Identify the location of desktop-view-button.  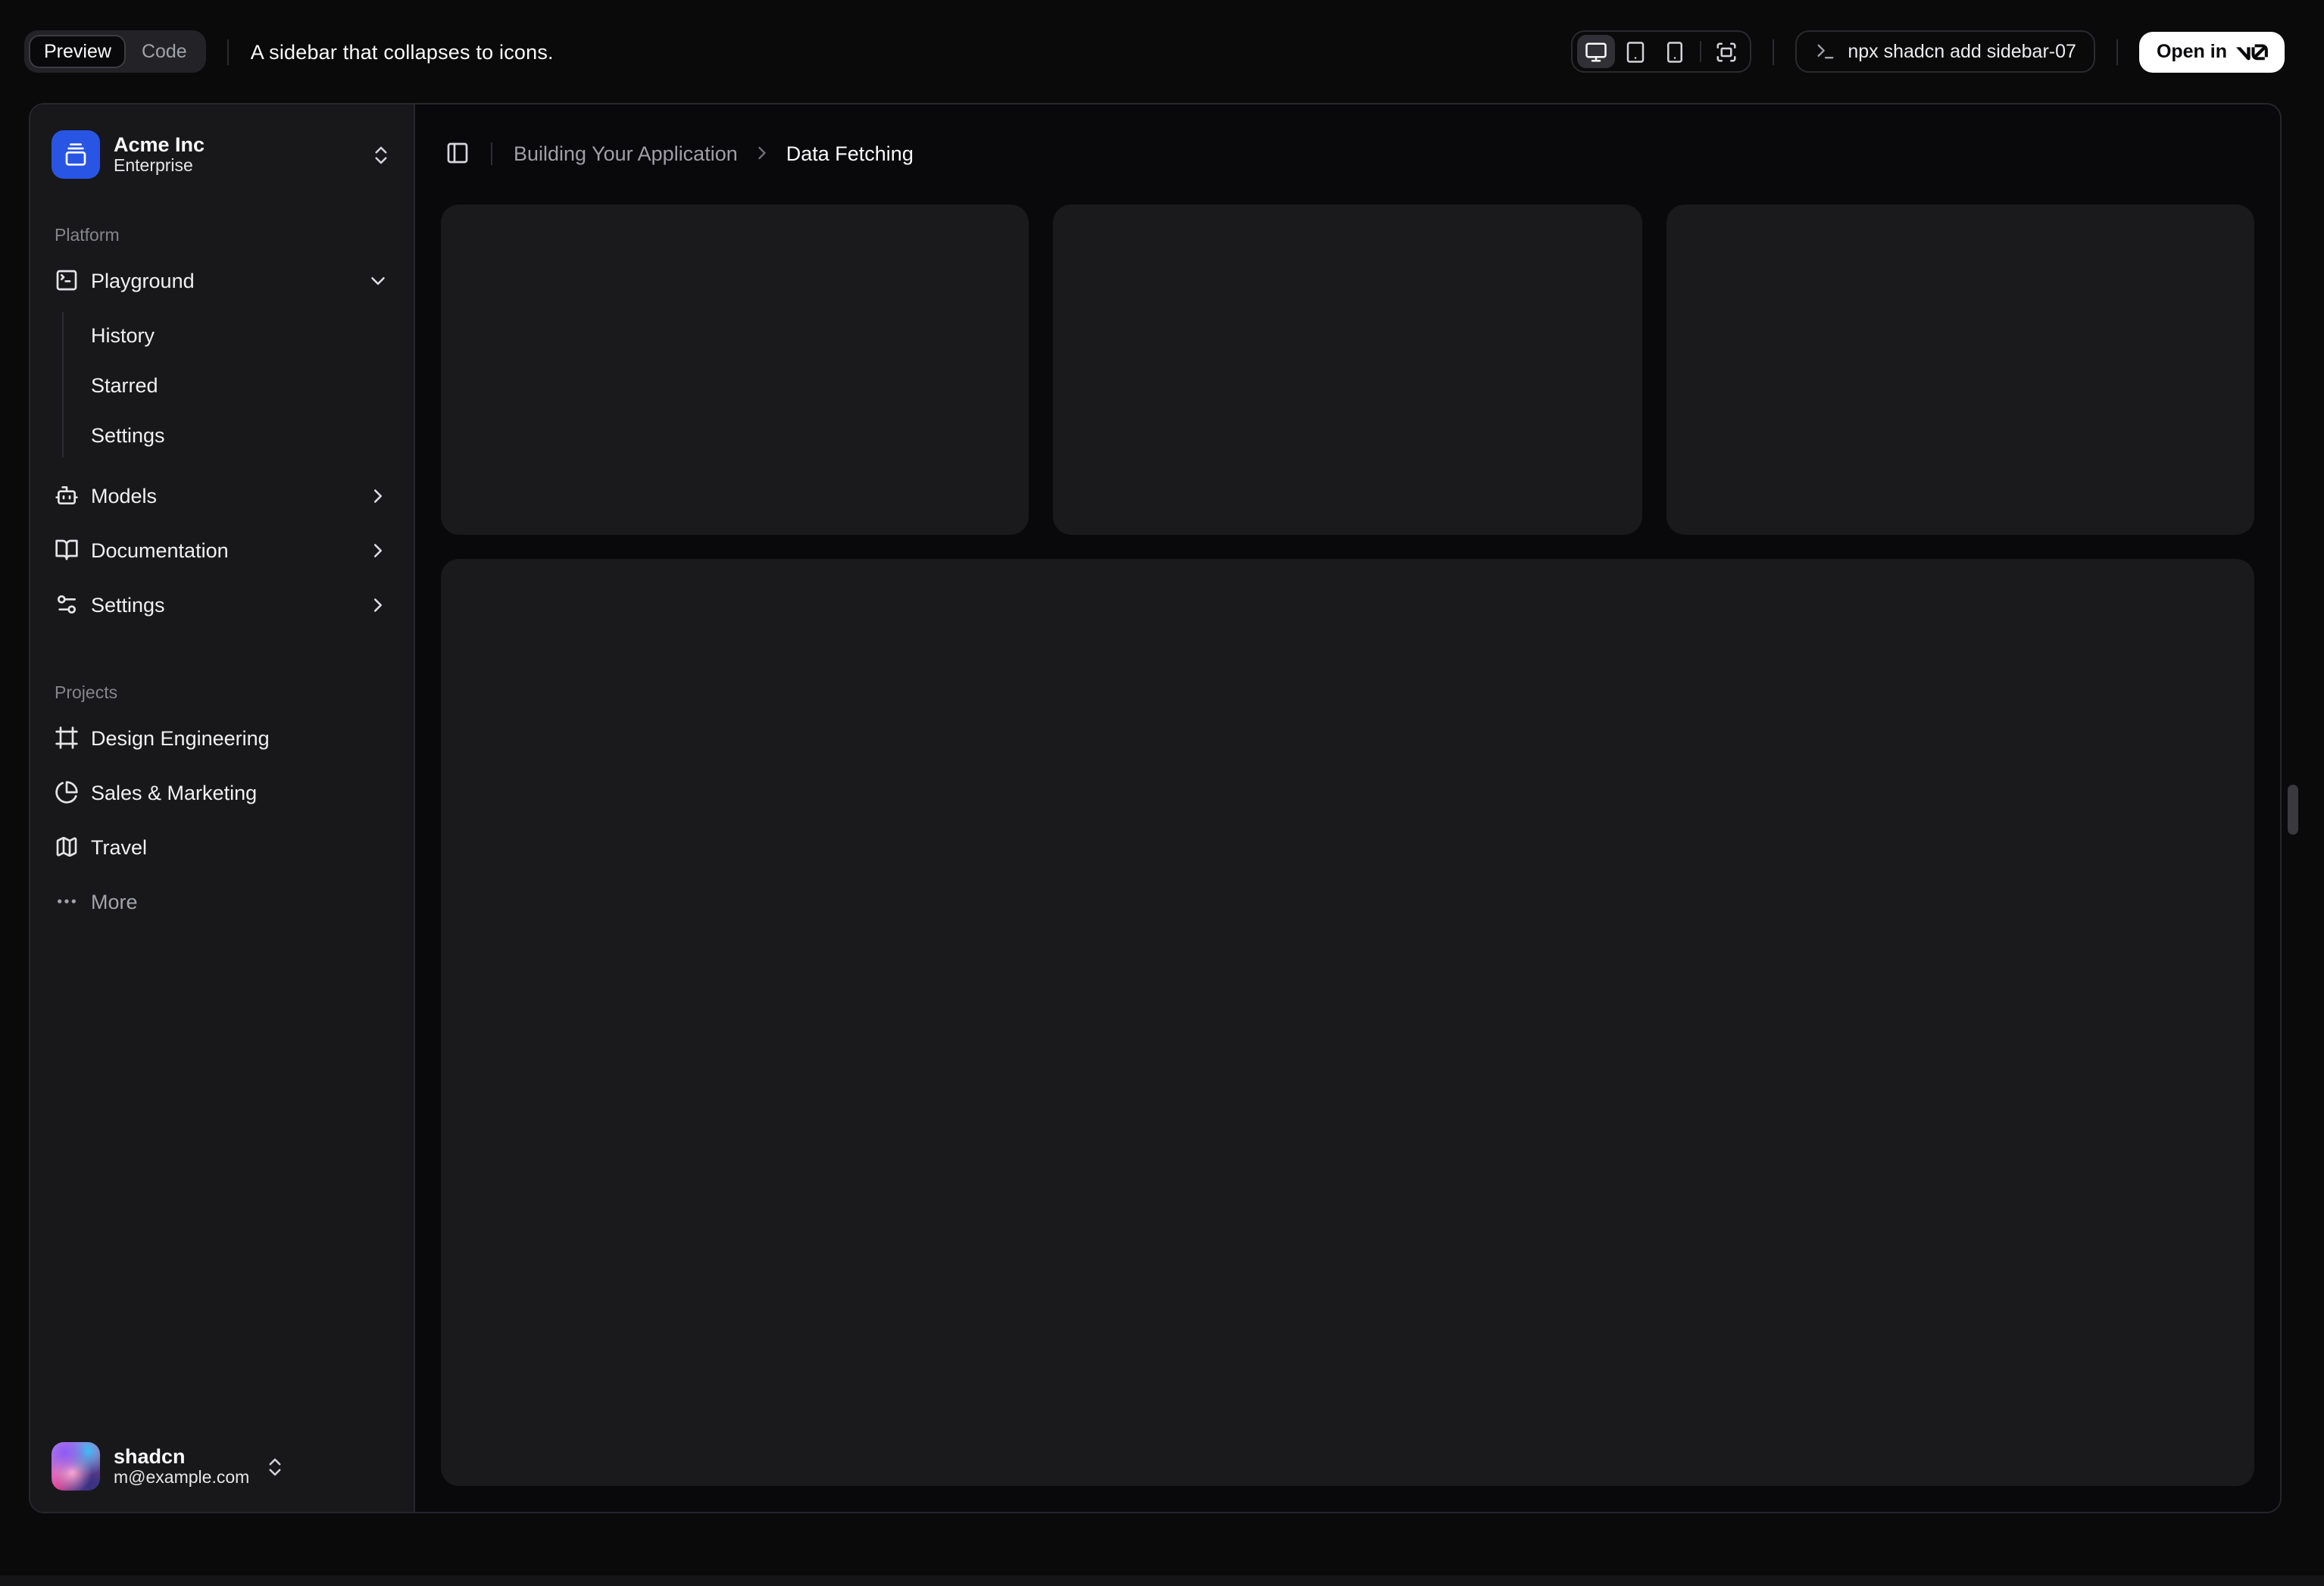
(1595, 51).